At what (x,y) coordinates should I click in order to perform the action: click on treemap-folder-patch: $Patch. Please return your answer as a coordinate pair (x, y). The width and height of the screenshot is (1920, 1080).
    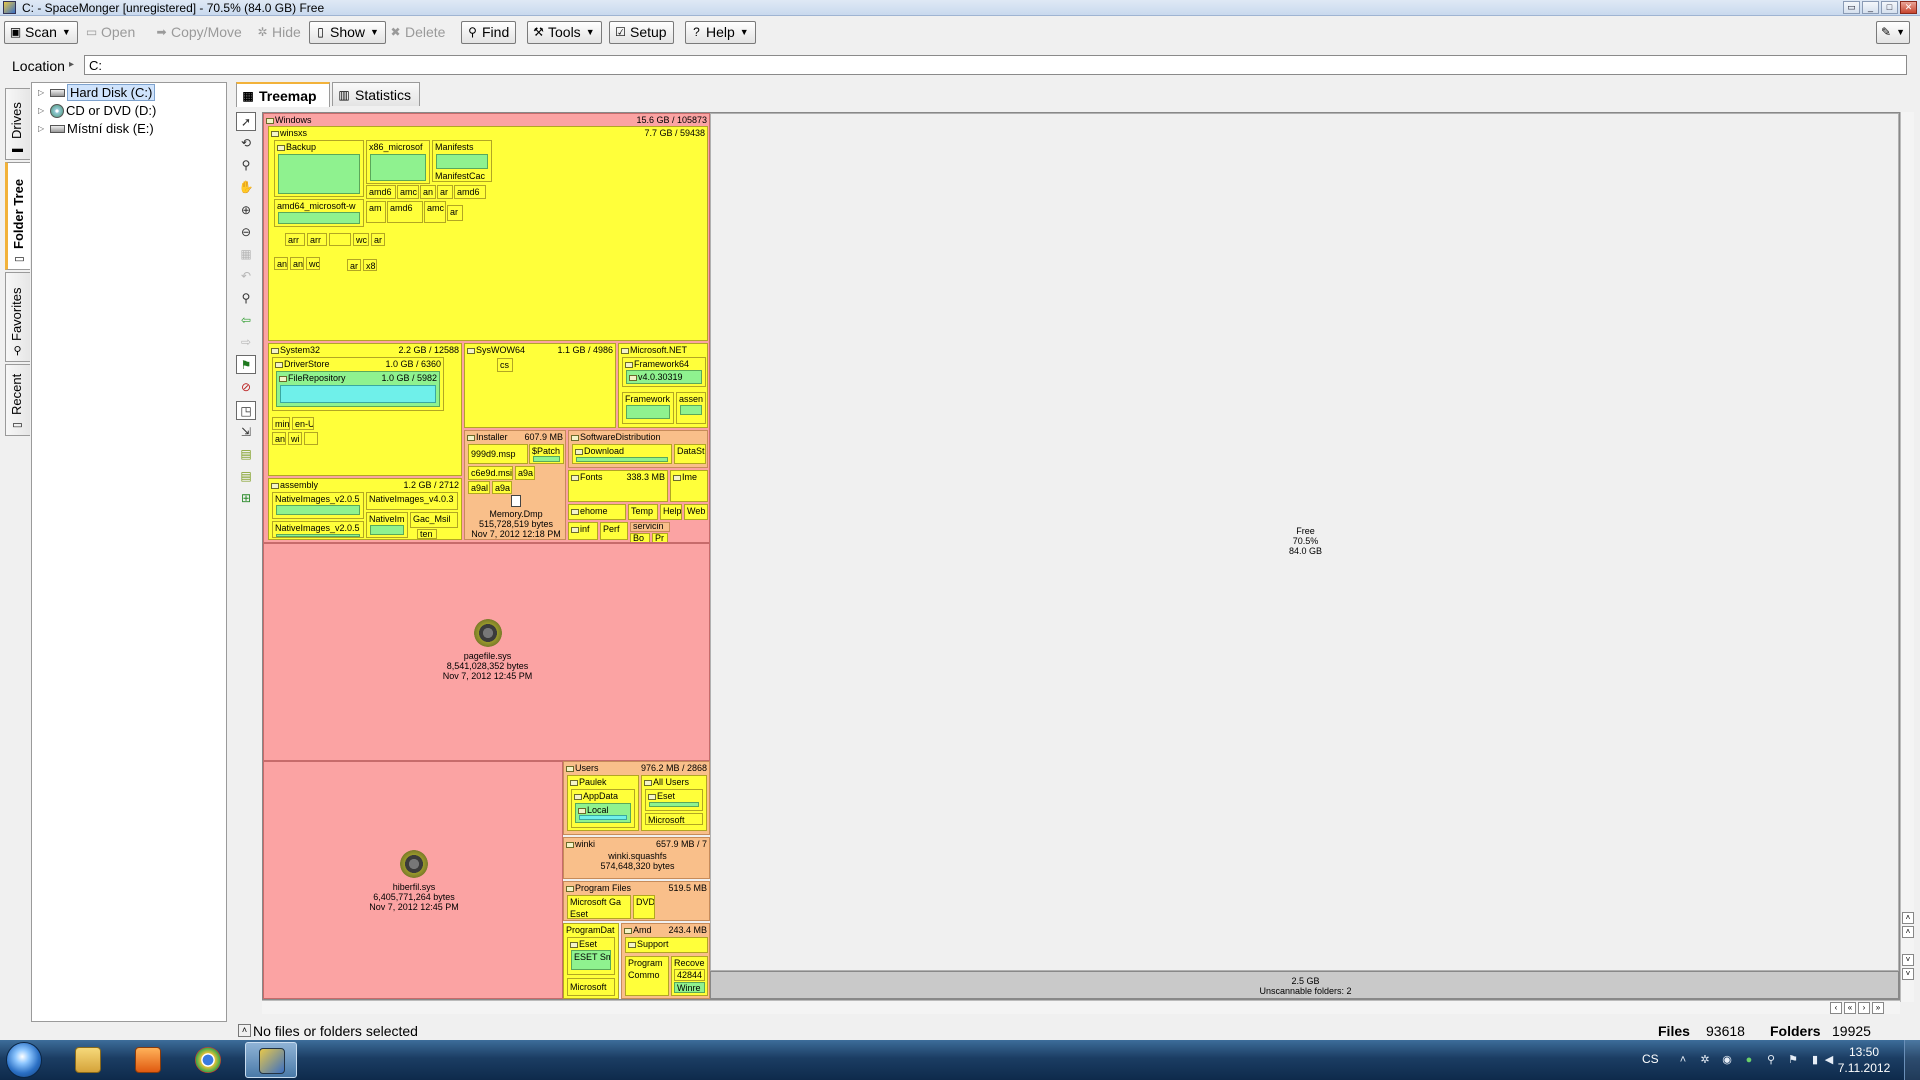
    Looking at the image, I should click on (546, 454).